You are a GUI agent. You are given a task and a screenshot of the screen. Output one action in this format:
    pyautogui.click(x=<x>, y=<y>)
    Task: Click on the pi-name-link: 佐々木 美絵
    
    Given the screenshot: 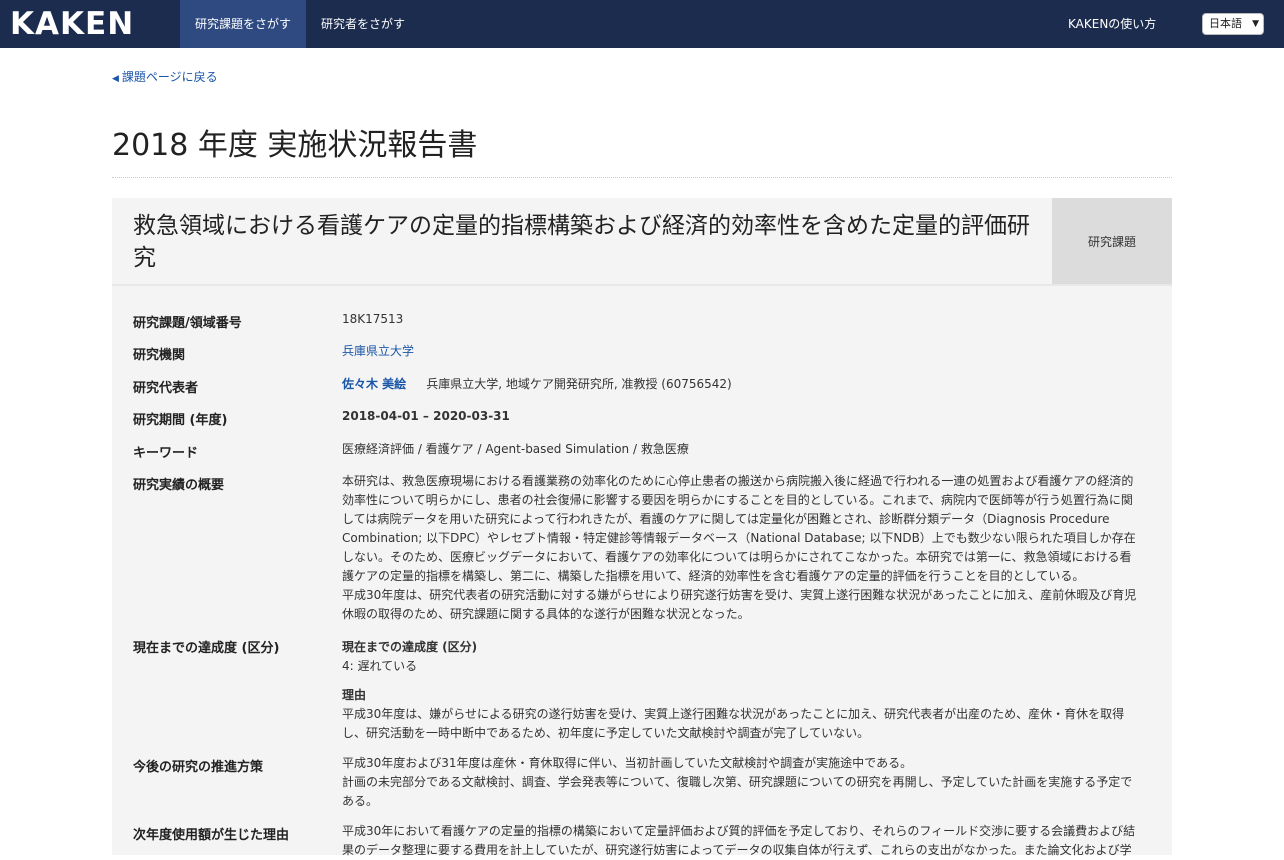 What is the action you would take?
    pyautogui.click(x=374, y=384)
    